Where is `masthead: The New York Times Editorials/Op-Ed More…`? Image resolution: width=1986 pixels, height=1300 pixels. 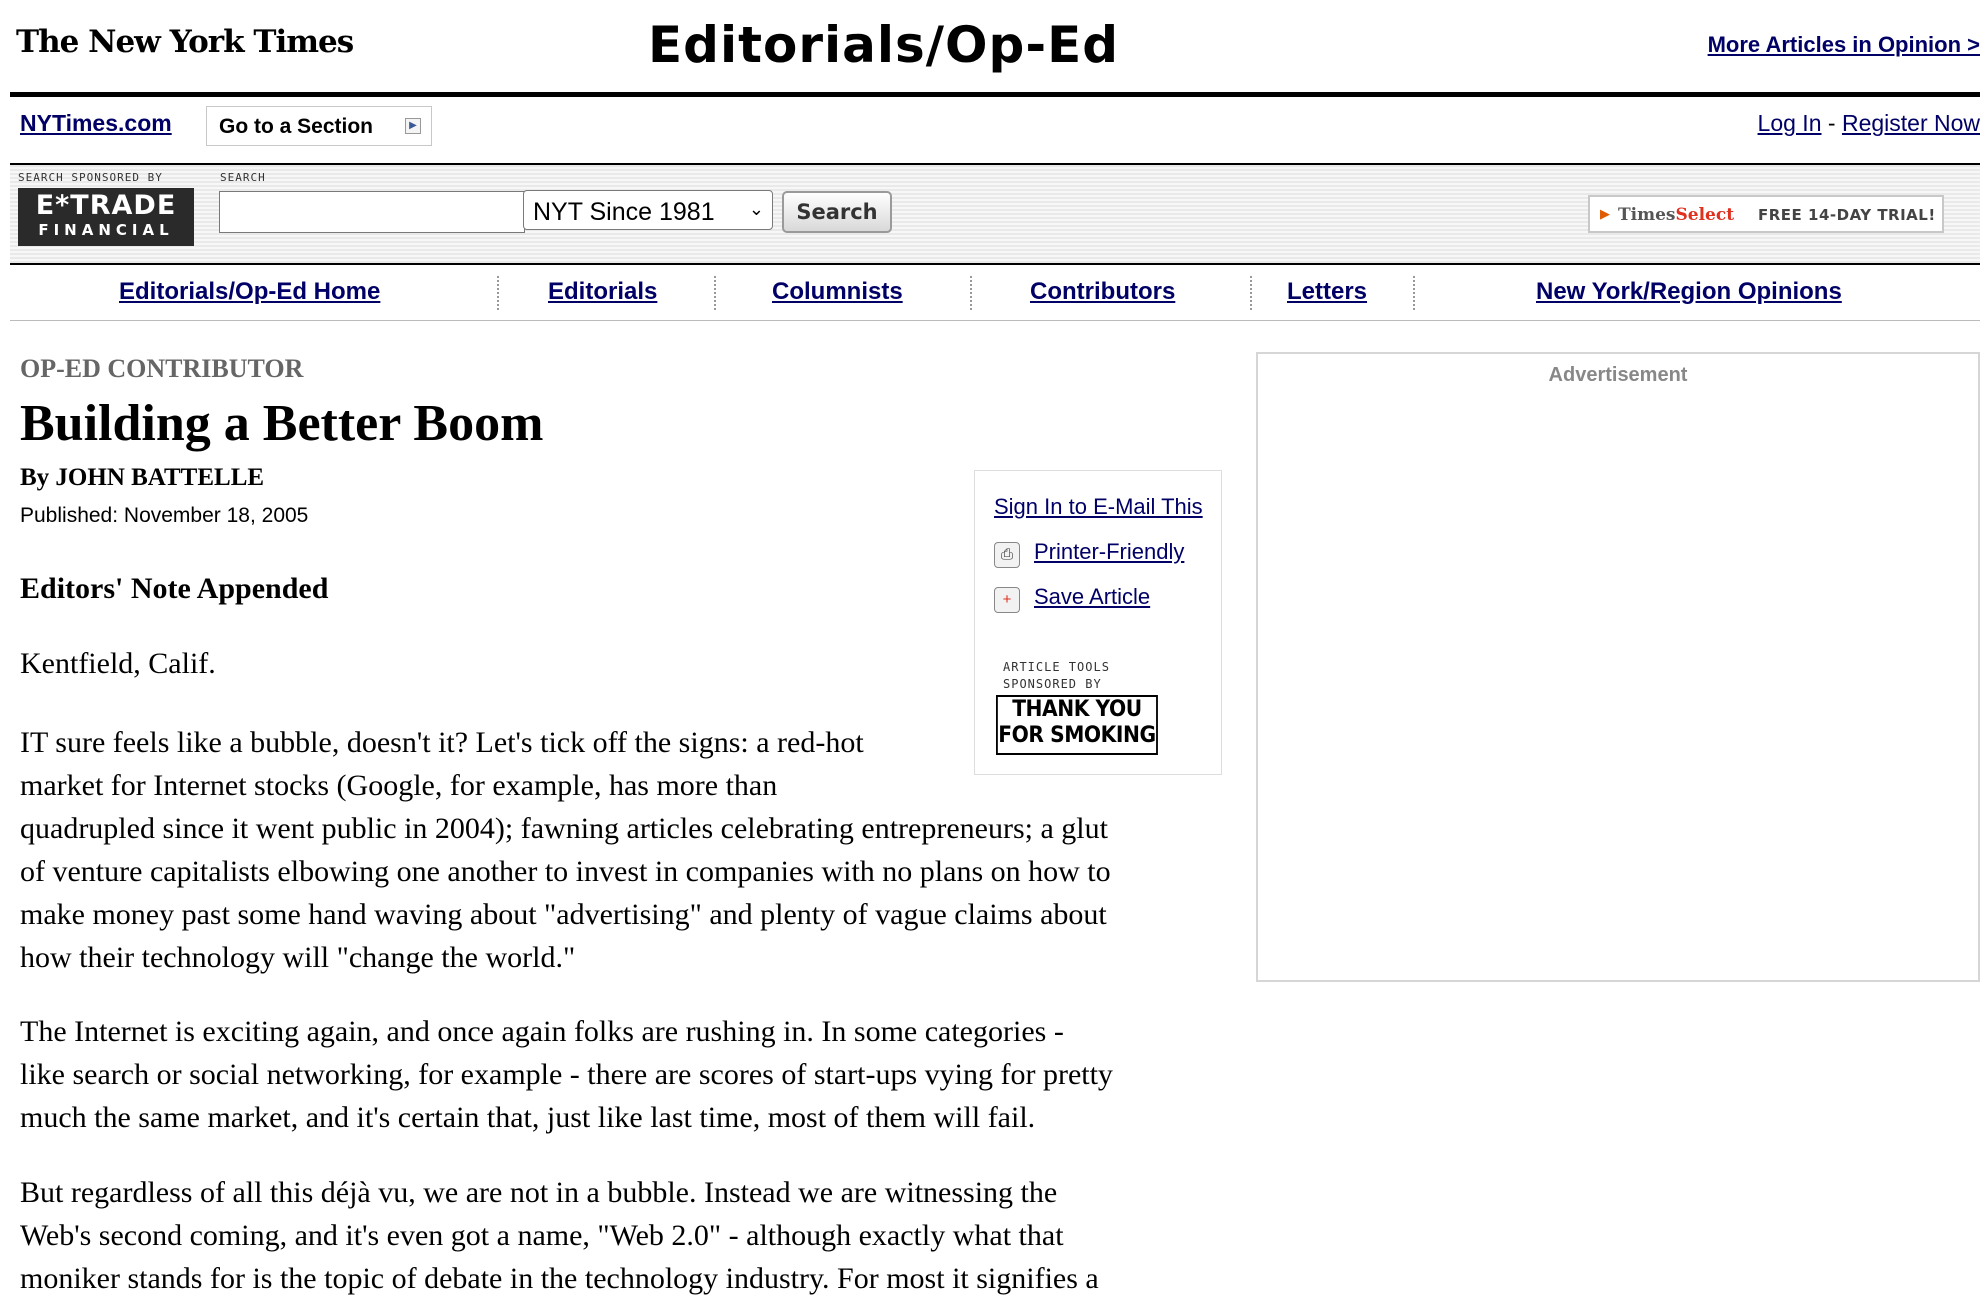
masthead: The New York Times Editorials/Op-Ed More… is located at coordinates (995, 48).